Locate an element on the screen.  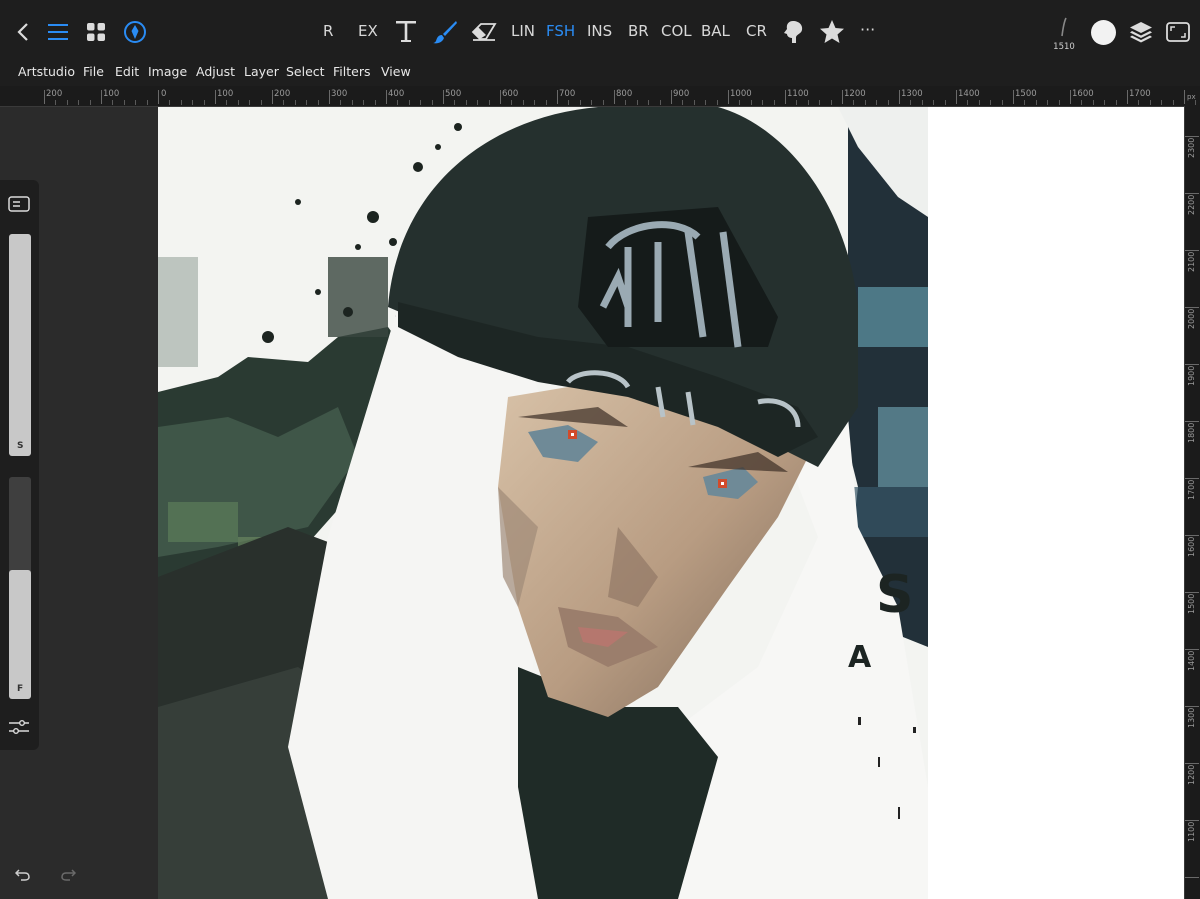
menu-file: File is located at coordinates (93, 71).